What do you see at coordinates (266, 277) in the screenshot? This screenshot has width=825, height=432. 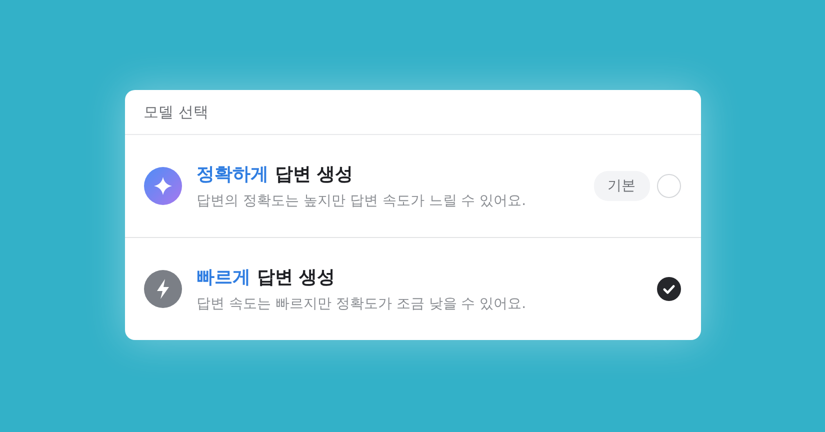 I see `option-title: 빠르게 답변 생성` at bounding box center [266, 277].